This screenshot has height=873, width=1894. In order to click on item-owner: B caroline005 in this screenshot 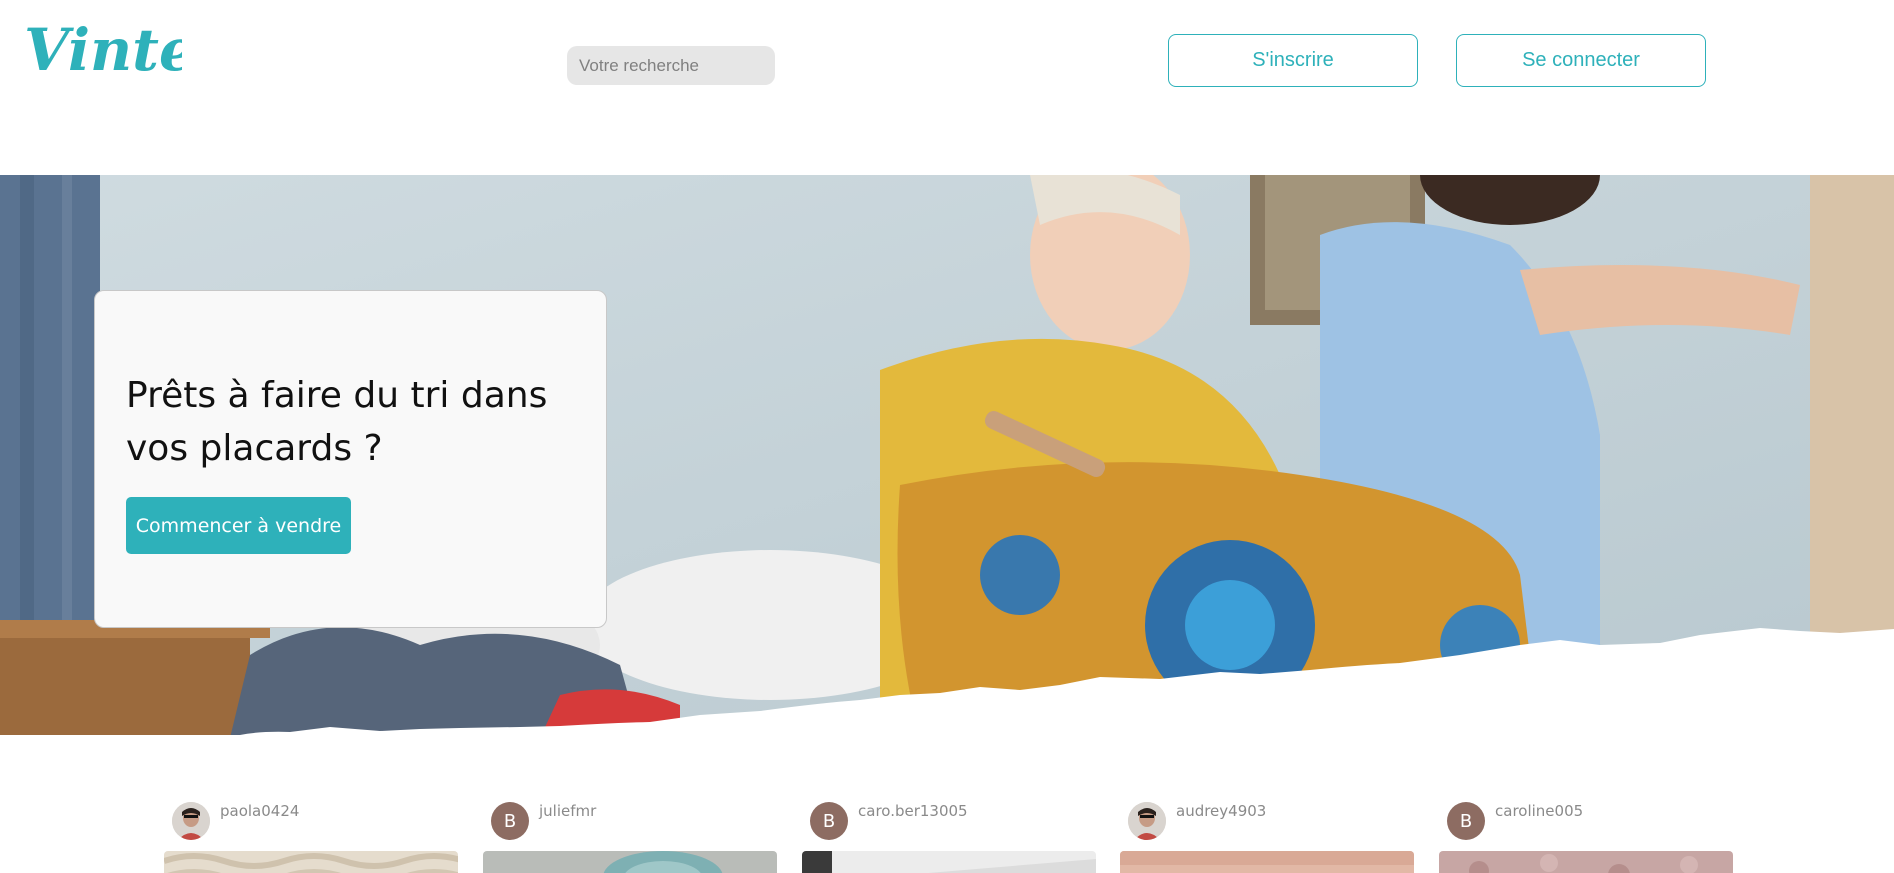, I will do `click(1515, 822)`.